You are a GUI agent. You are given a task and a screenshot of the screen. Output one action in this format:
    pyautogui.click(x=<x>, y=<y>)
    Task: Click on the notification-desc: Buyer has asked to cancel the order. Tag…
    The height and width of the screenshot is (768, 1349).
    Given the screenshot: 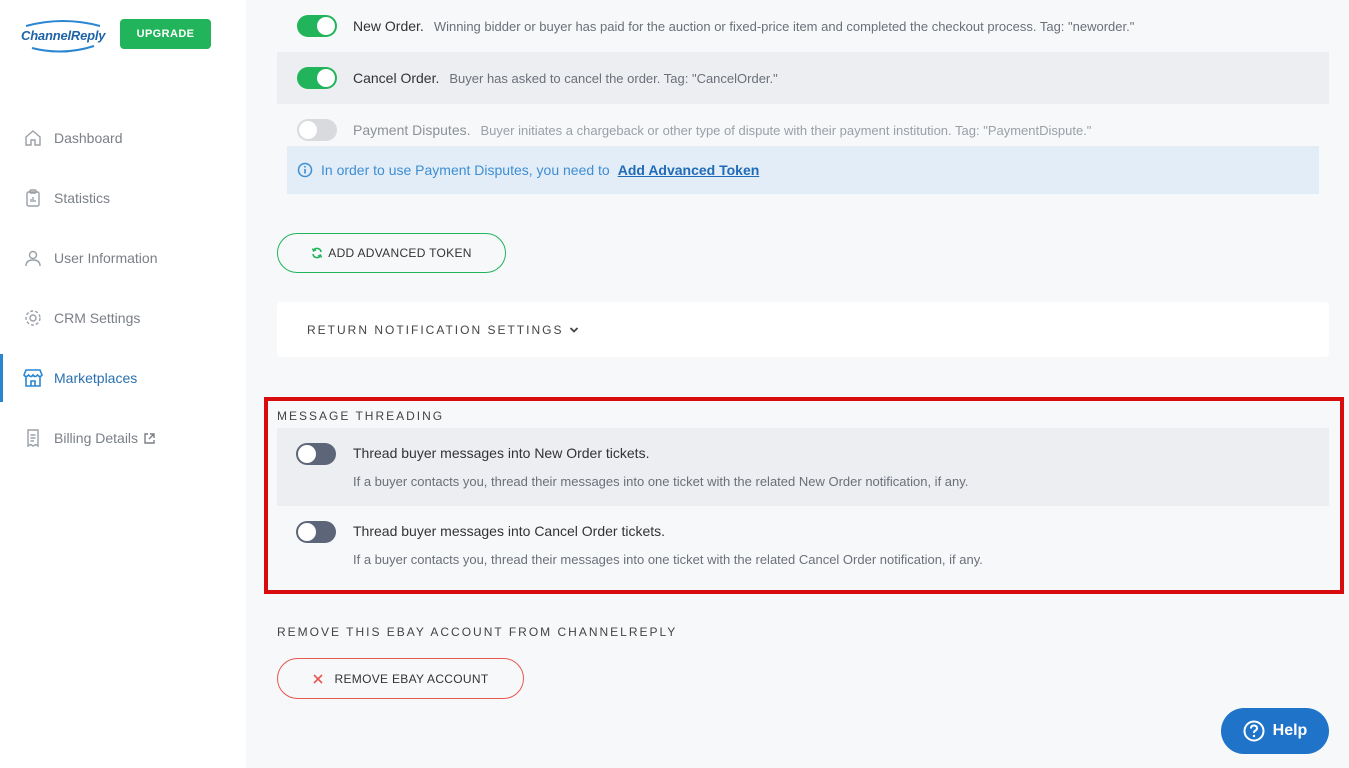 What is the action you would take?
    pyautogui.click(x=613, y=78)
    